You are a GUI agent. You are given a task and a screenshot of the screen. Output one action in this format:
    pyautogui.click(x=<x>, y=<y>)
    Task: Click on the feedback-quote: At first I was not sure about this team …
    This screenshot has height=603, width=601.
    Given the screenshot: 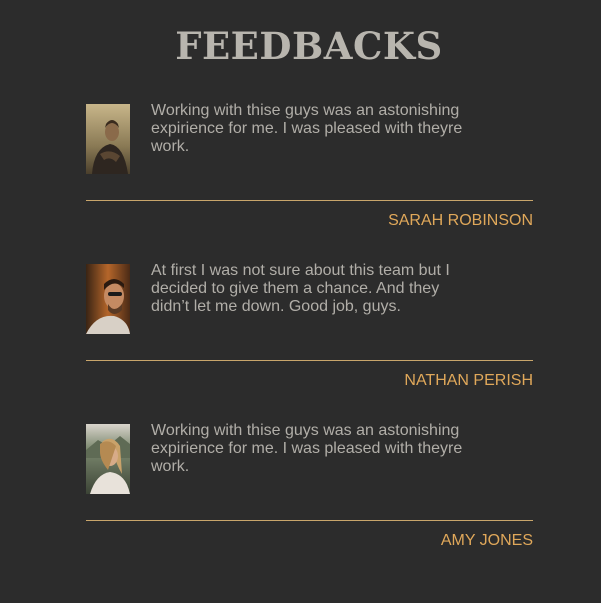 What is the action you would take?
    pyautogui.click(x=300, y=288)
    